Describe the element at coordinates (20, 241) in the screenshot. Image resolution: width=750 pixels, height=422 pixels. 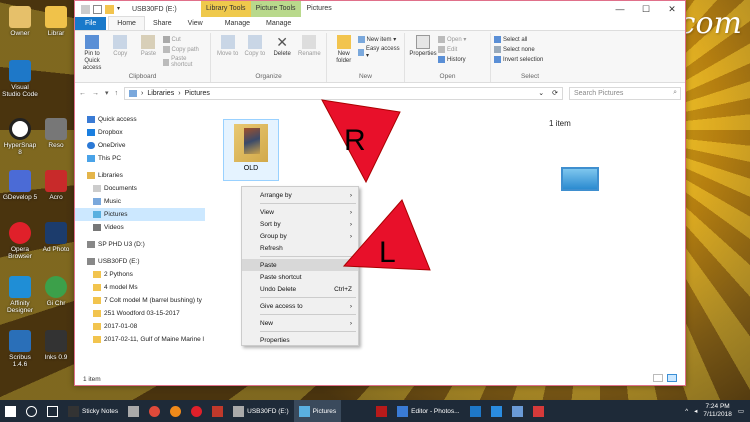
I see `desktop-icon-opera: Opera Browser` at that location.